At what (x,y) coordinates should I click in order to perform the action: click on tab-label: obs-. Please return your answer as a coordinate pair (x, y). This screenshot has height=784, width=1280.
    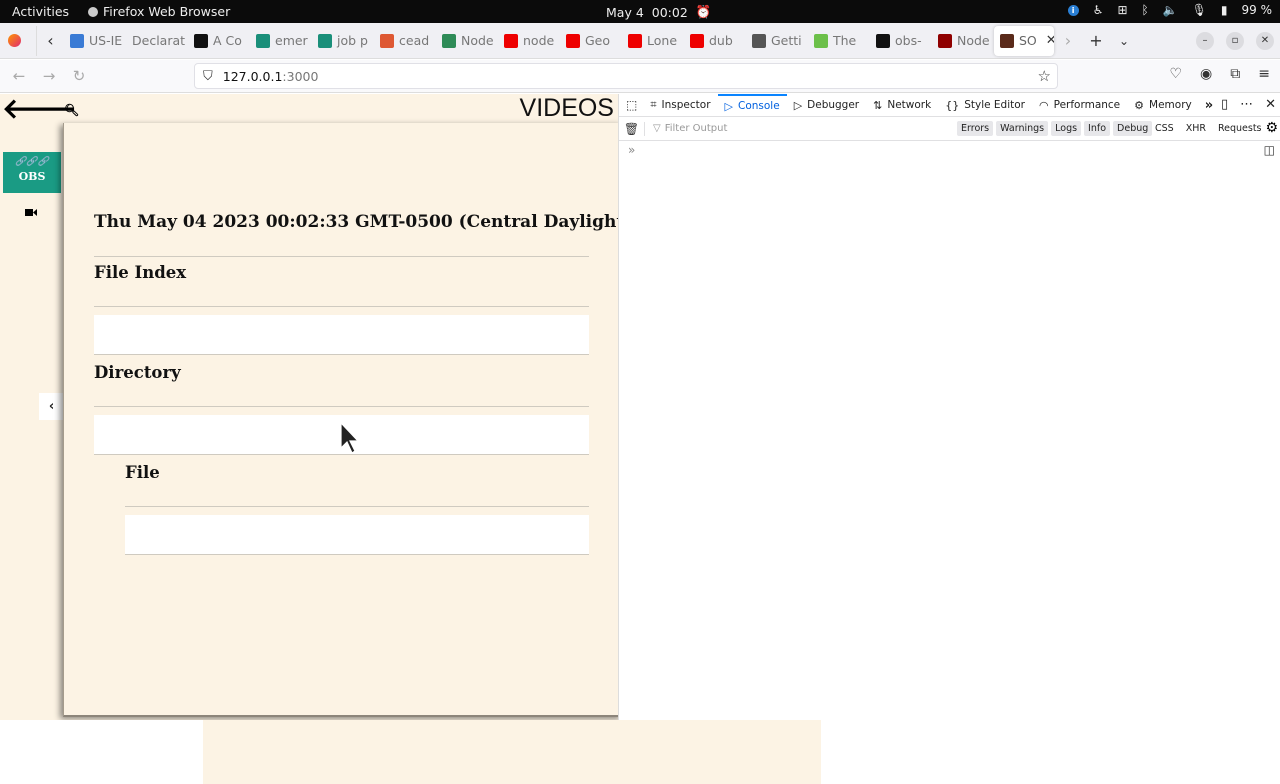
    Looking at the image, I should click on (908, 40).